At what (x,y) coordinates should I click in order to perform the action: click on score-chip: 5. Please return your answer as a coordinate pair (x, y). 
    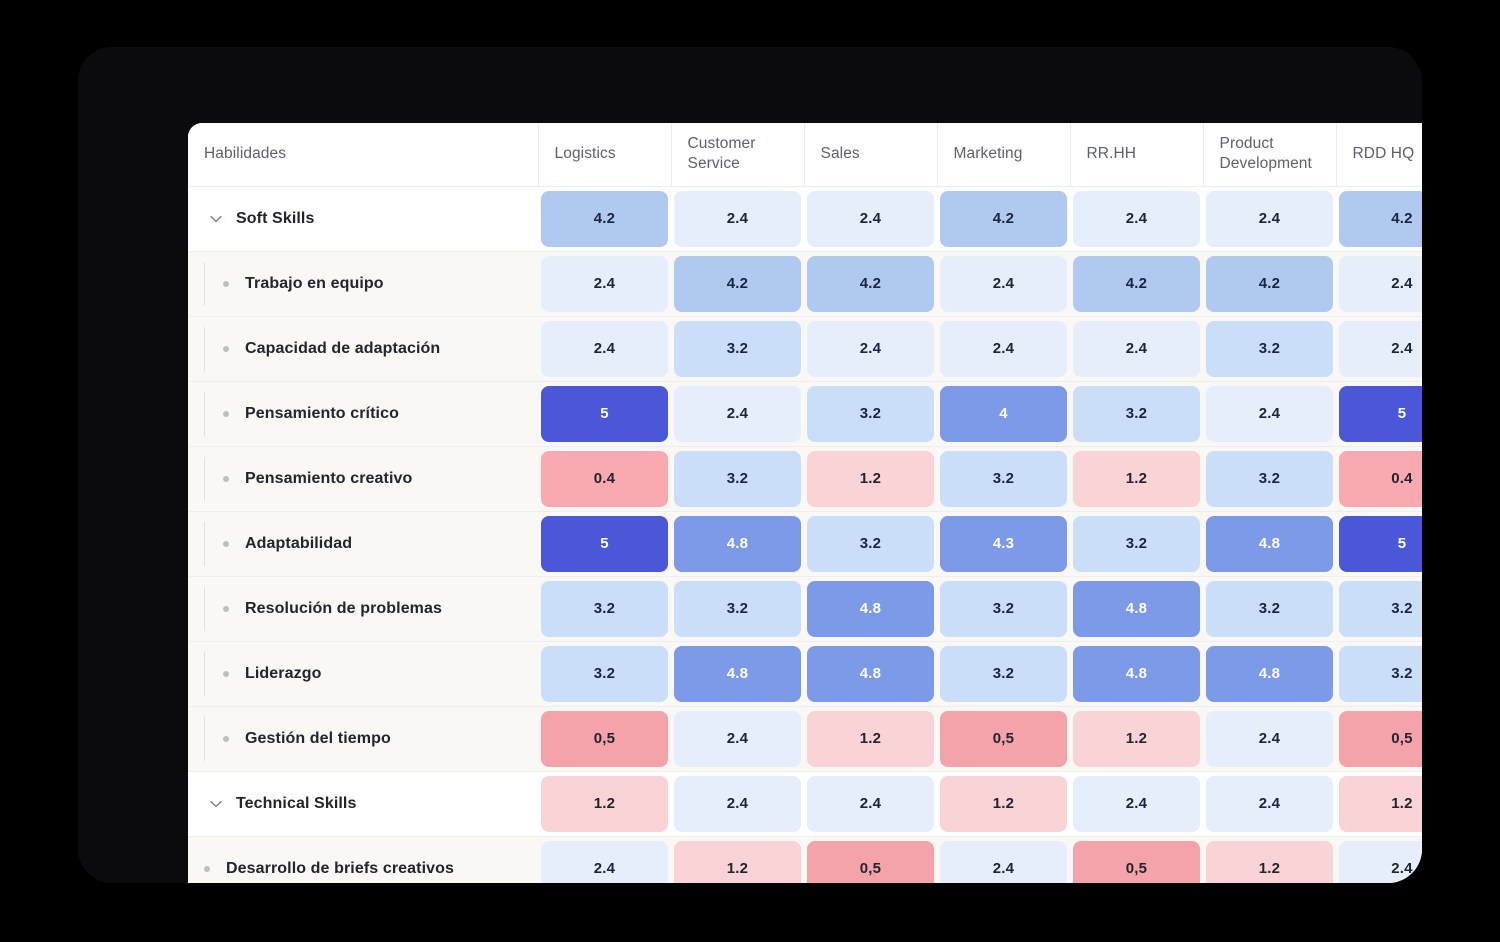
    Looking at the image, I should click on (604, 543).